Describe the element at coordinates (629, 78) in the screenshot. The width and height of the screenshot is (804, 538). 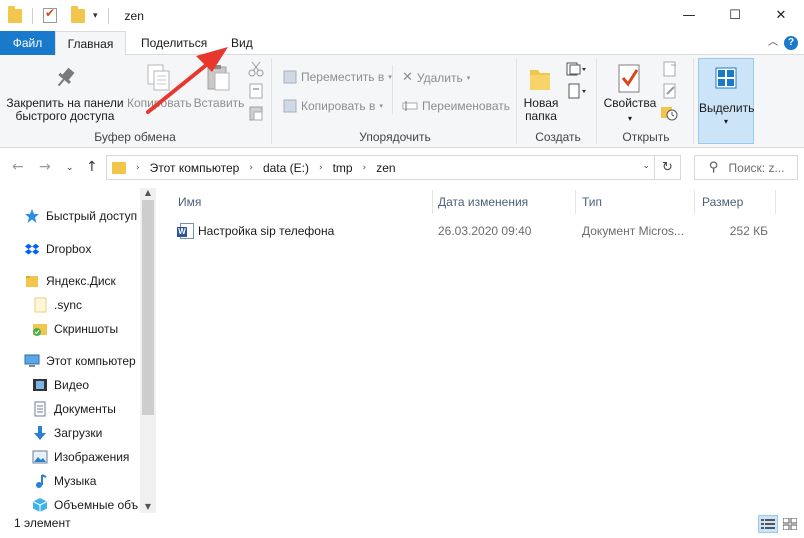
I see `properties-icon` at that location.